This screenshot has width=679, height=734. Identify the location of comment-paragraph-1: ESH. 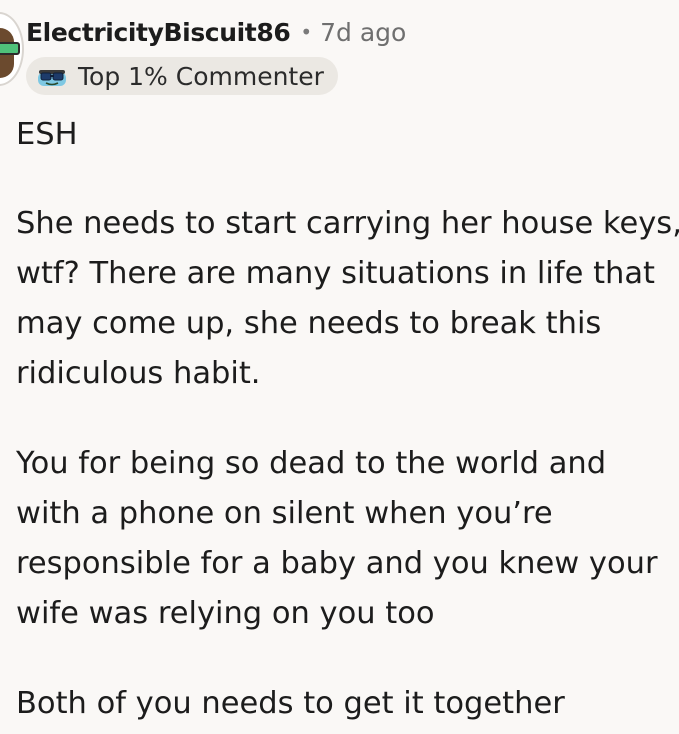
(47, 135).